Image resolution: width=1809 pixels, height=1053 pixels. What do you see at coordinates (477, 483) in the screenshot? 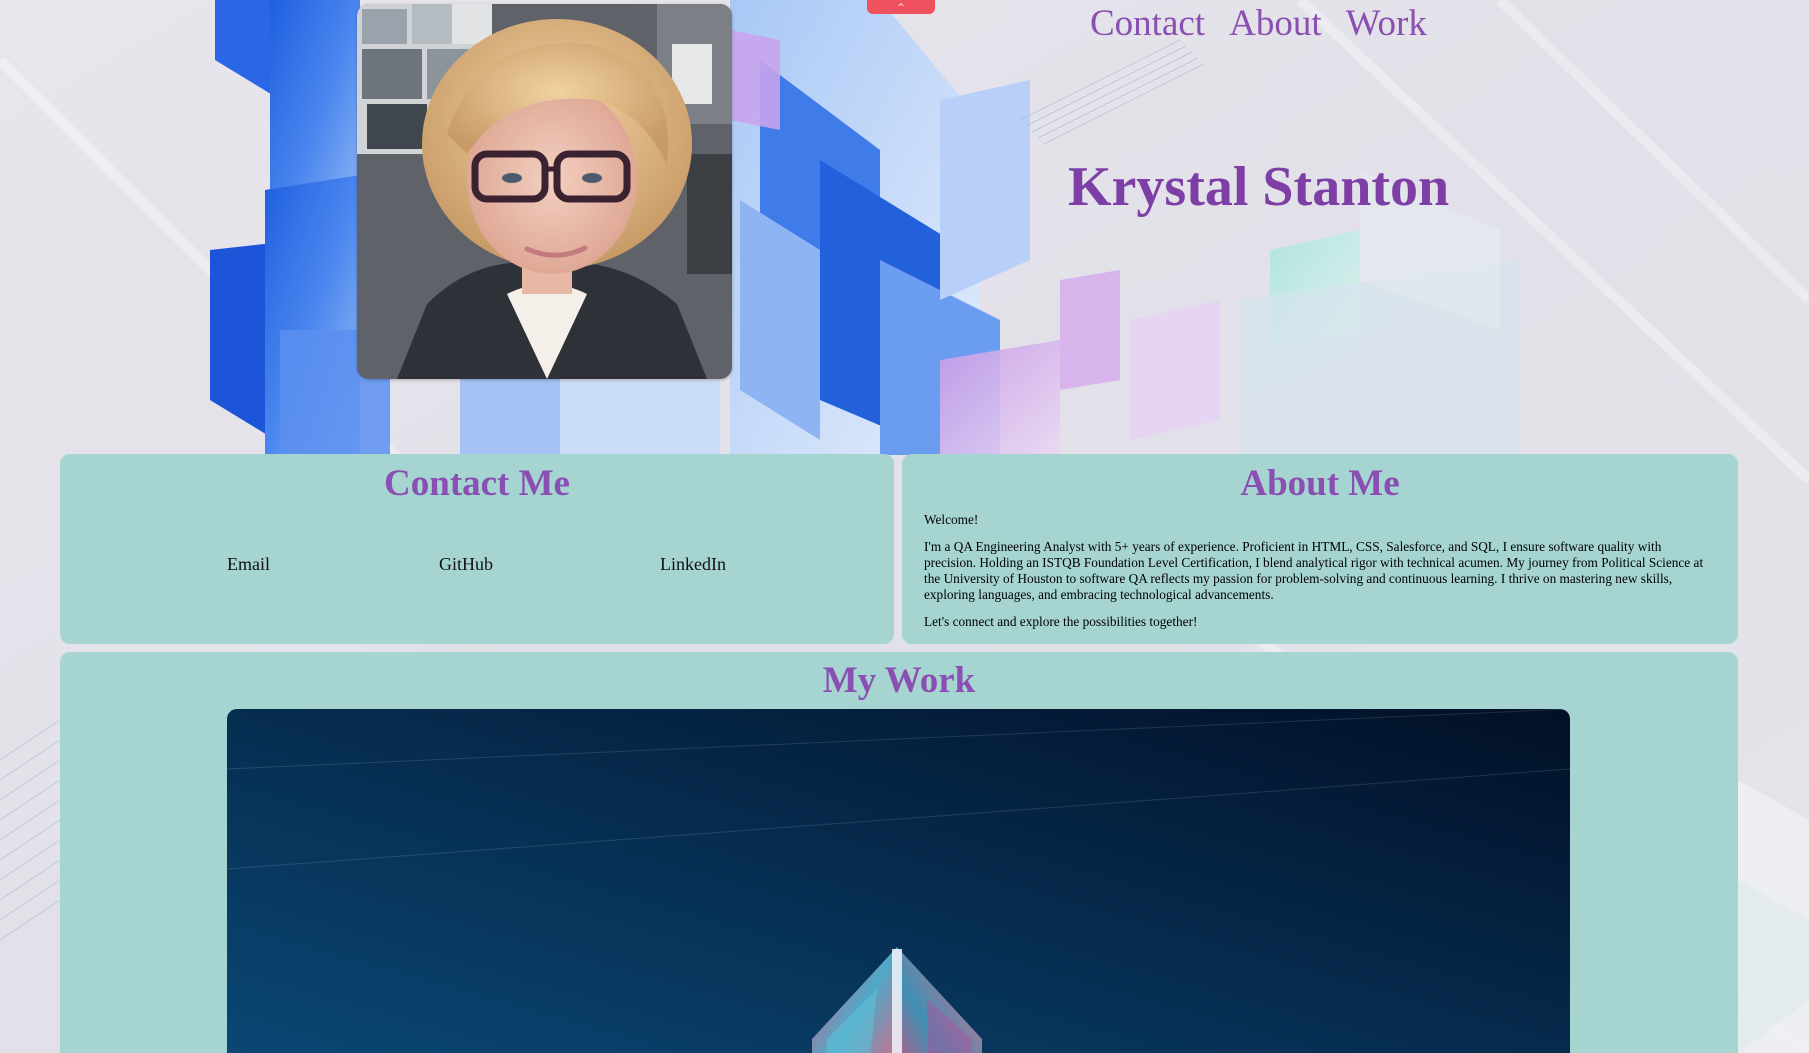
I see `contact-heading: Contact Me` at bounding box center [477, 483].